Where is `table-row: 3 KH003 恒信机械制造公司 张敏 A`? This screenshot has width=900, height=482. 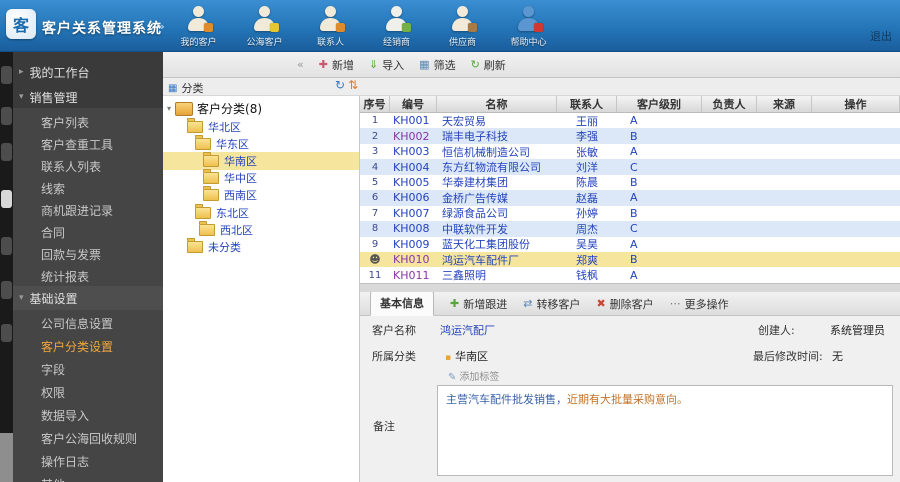
table-row: 3 KH003 恒信机械制造公司 张敏 A is located at coordinates (630, 151).